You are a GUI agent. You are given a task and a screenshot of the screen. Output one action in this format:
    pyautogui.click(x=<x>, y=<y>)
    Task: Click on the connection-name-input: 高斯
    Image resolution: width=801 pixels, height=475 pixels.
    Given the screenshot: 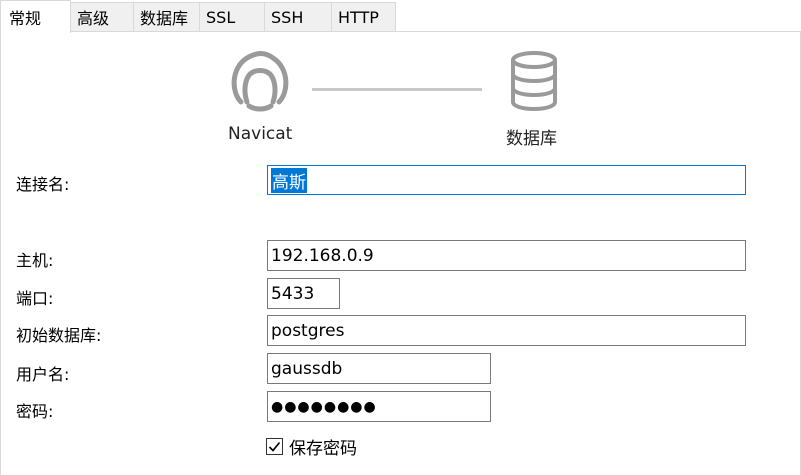 What is the action you would take?
    pyautogui.click(x=506, y=180)
    